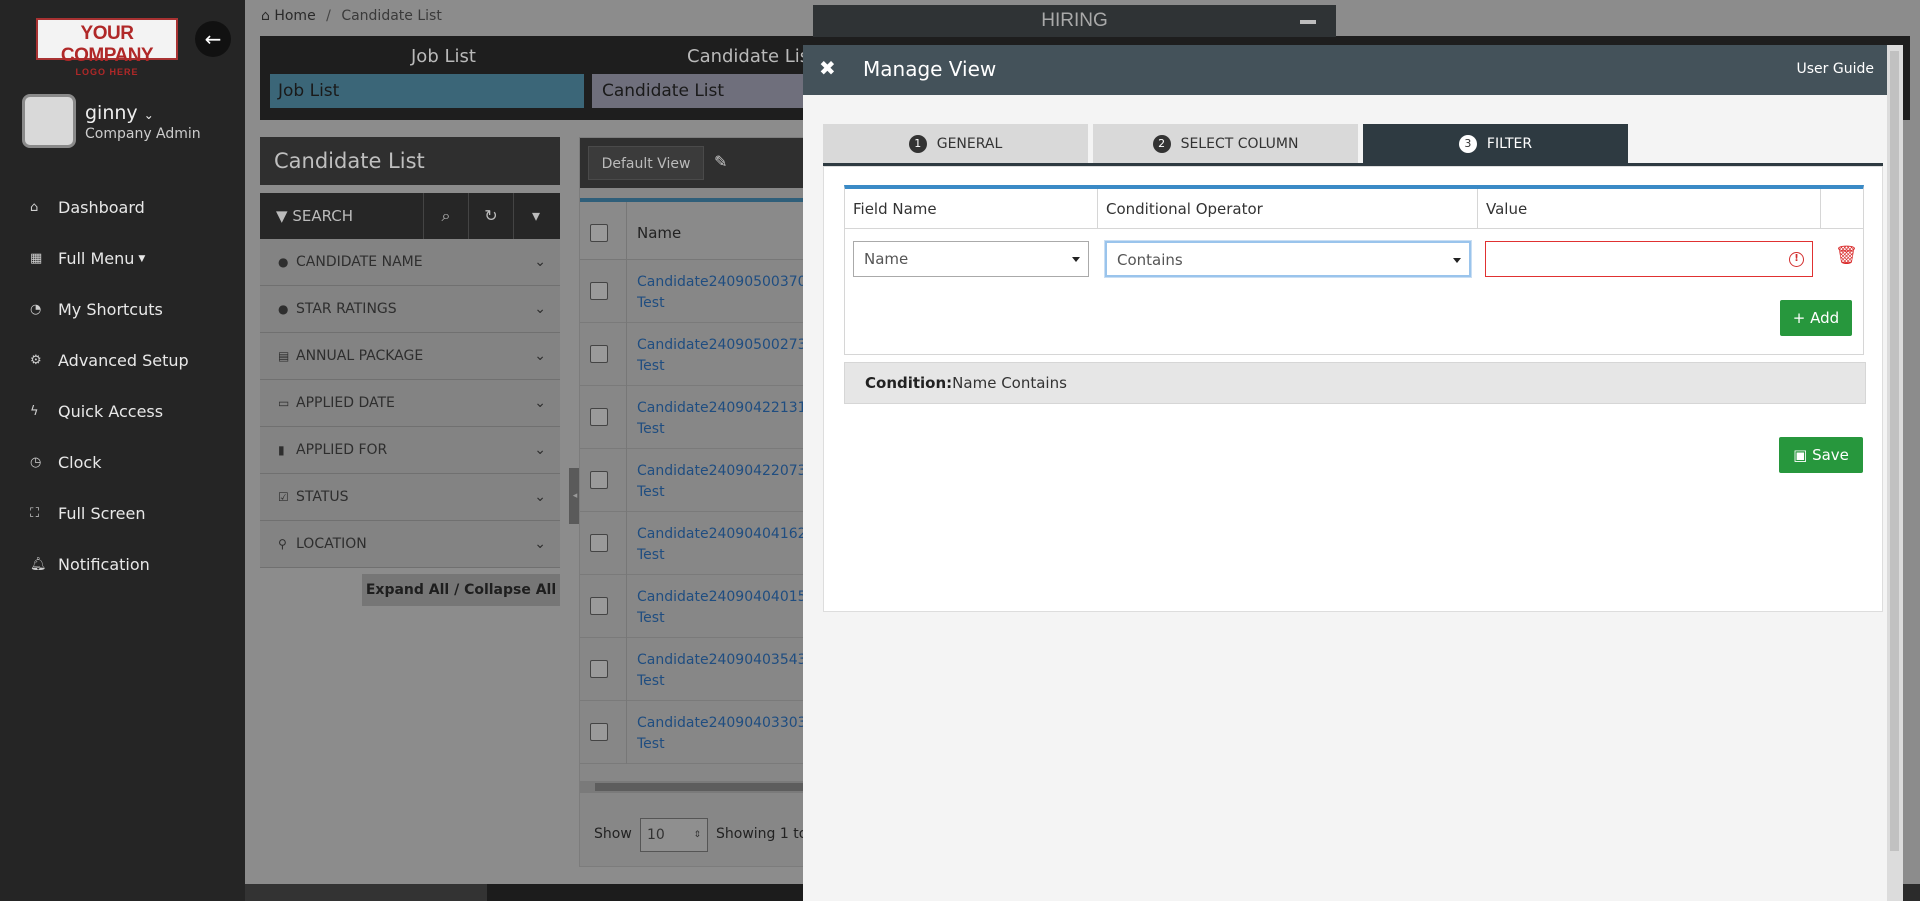 This screenshot has width=1920, height=901. Describe the element at coordinates (727, 482) in the screenshot. I see `candidate-link: Candidate24090422073 Test` at that location.